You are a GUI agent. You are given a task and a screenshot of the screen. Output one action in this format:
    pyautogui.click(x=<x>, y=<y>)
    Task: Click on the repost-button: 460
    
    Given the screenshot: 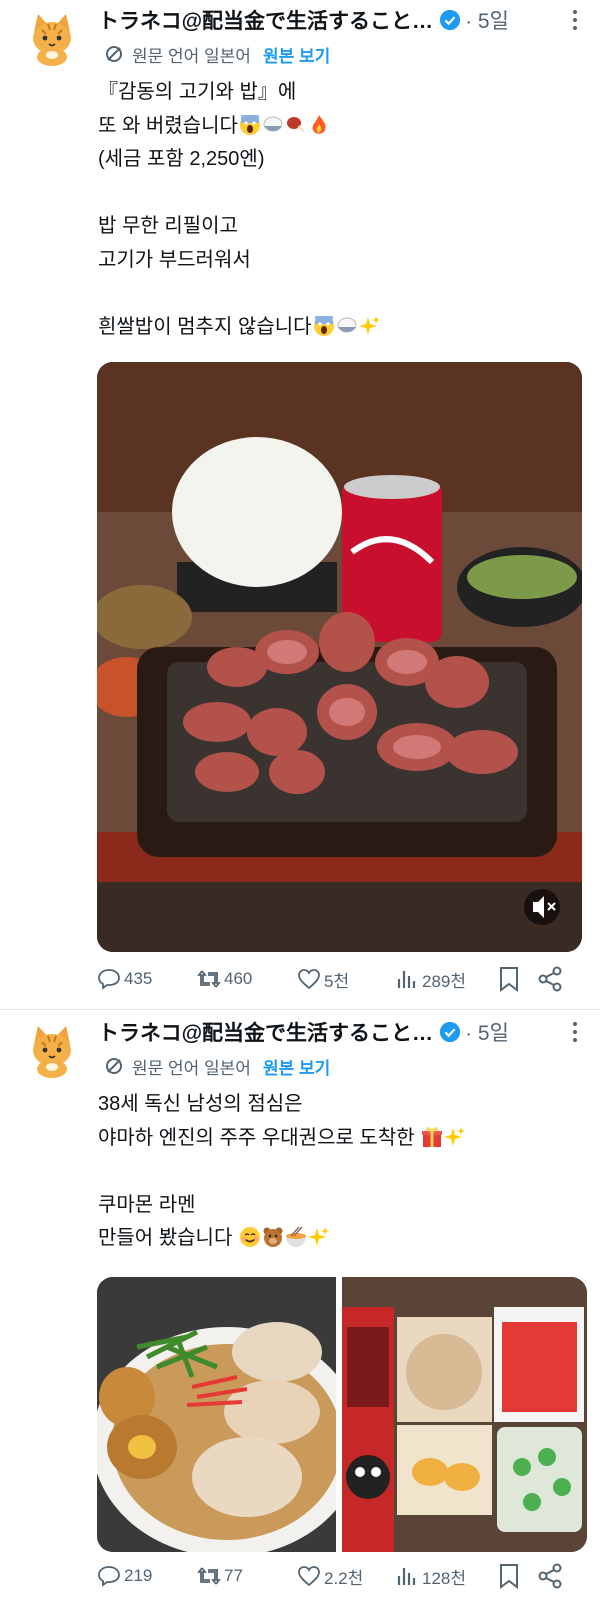 What is the action you would take?
    pyautogui.click(x=224, y=979)
    